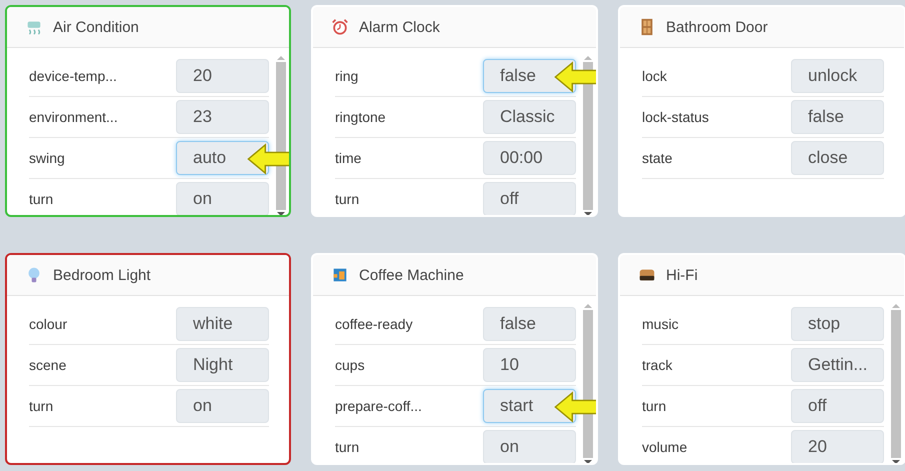  I want to click on value-field: close, so click(837, 158).